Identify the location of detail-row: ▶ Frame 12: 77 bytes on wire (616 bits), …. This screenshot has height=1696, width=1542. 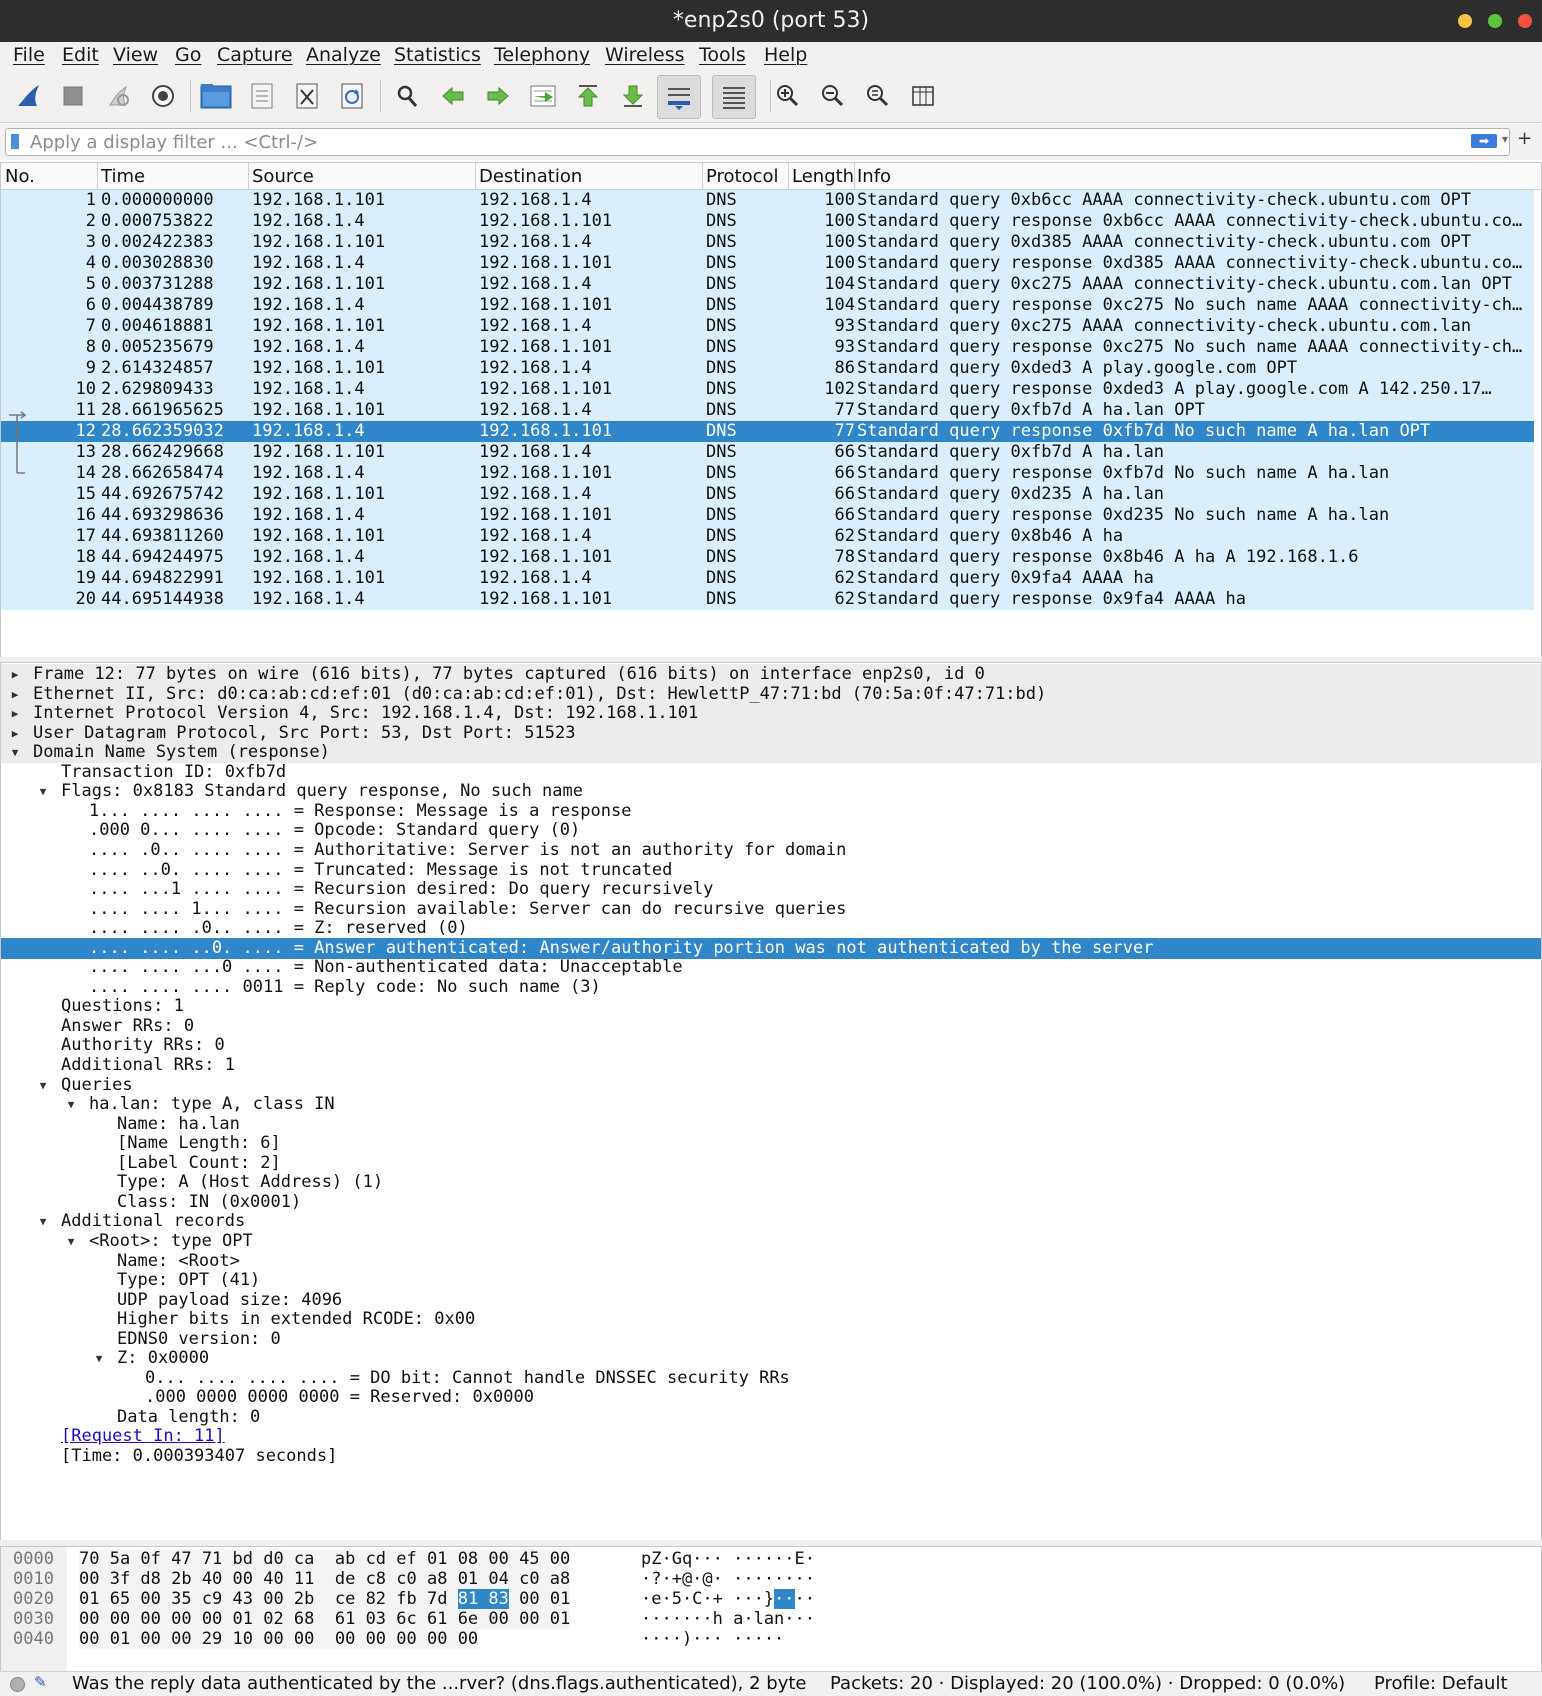
(771, 674).